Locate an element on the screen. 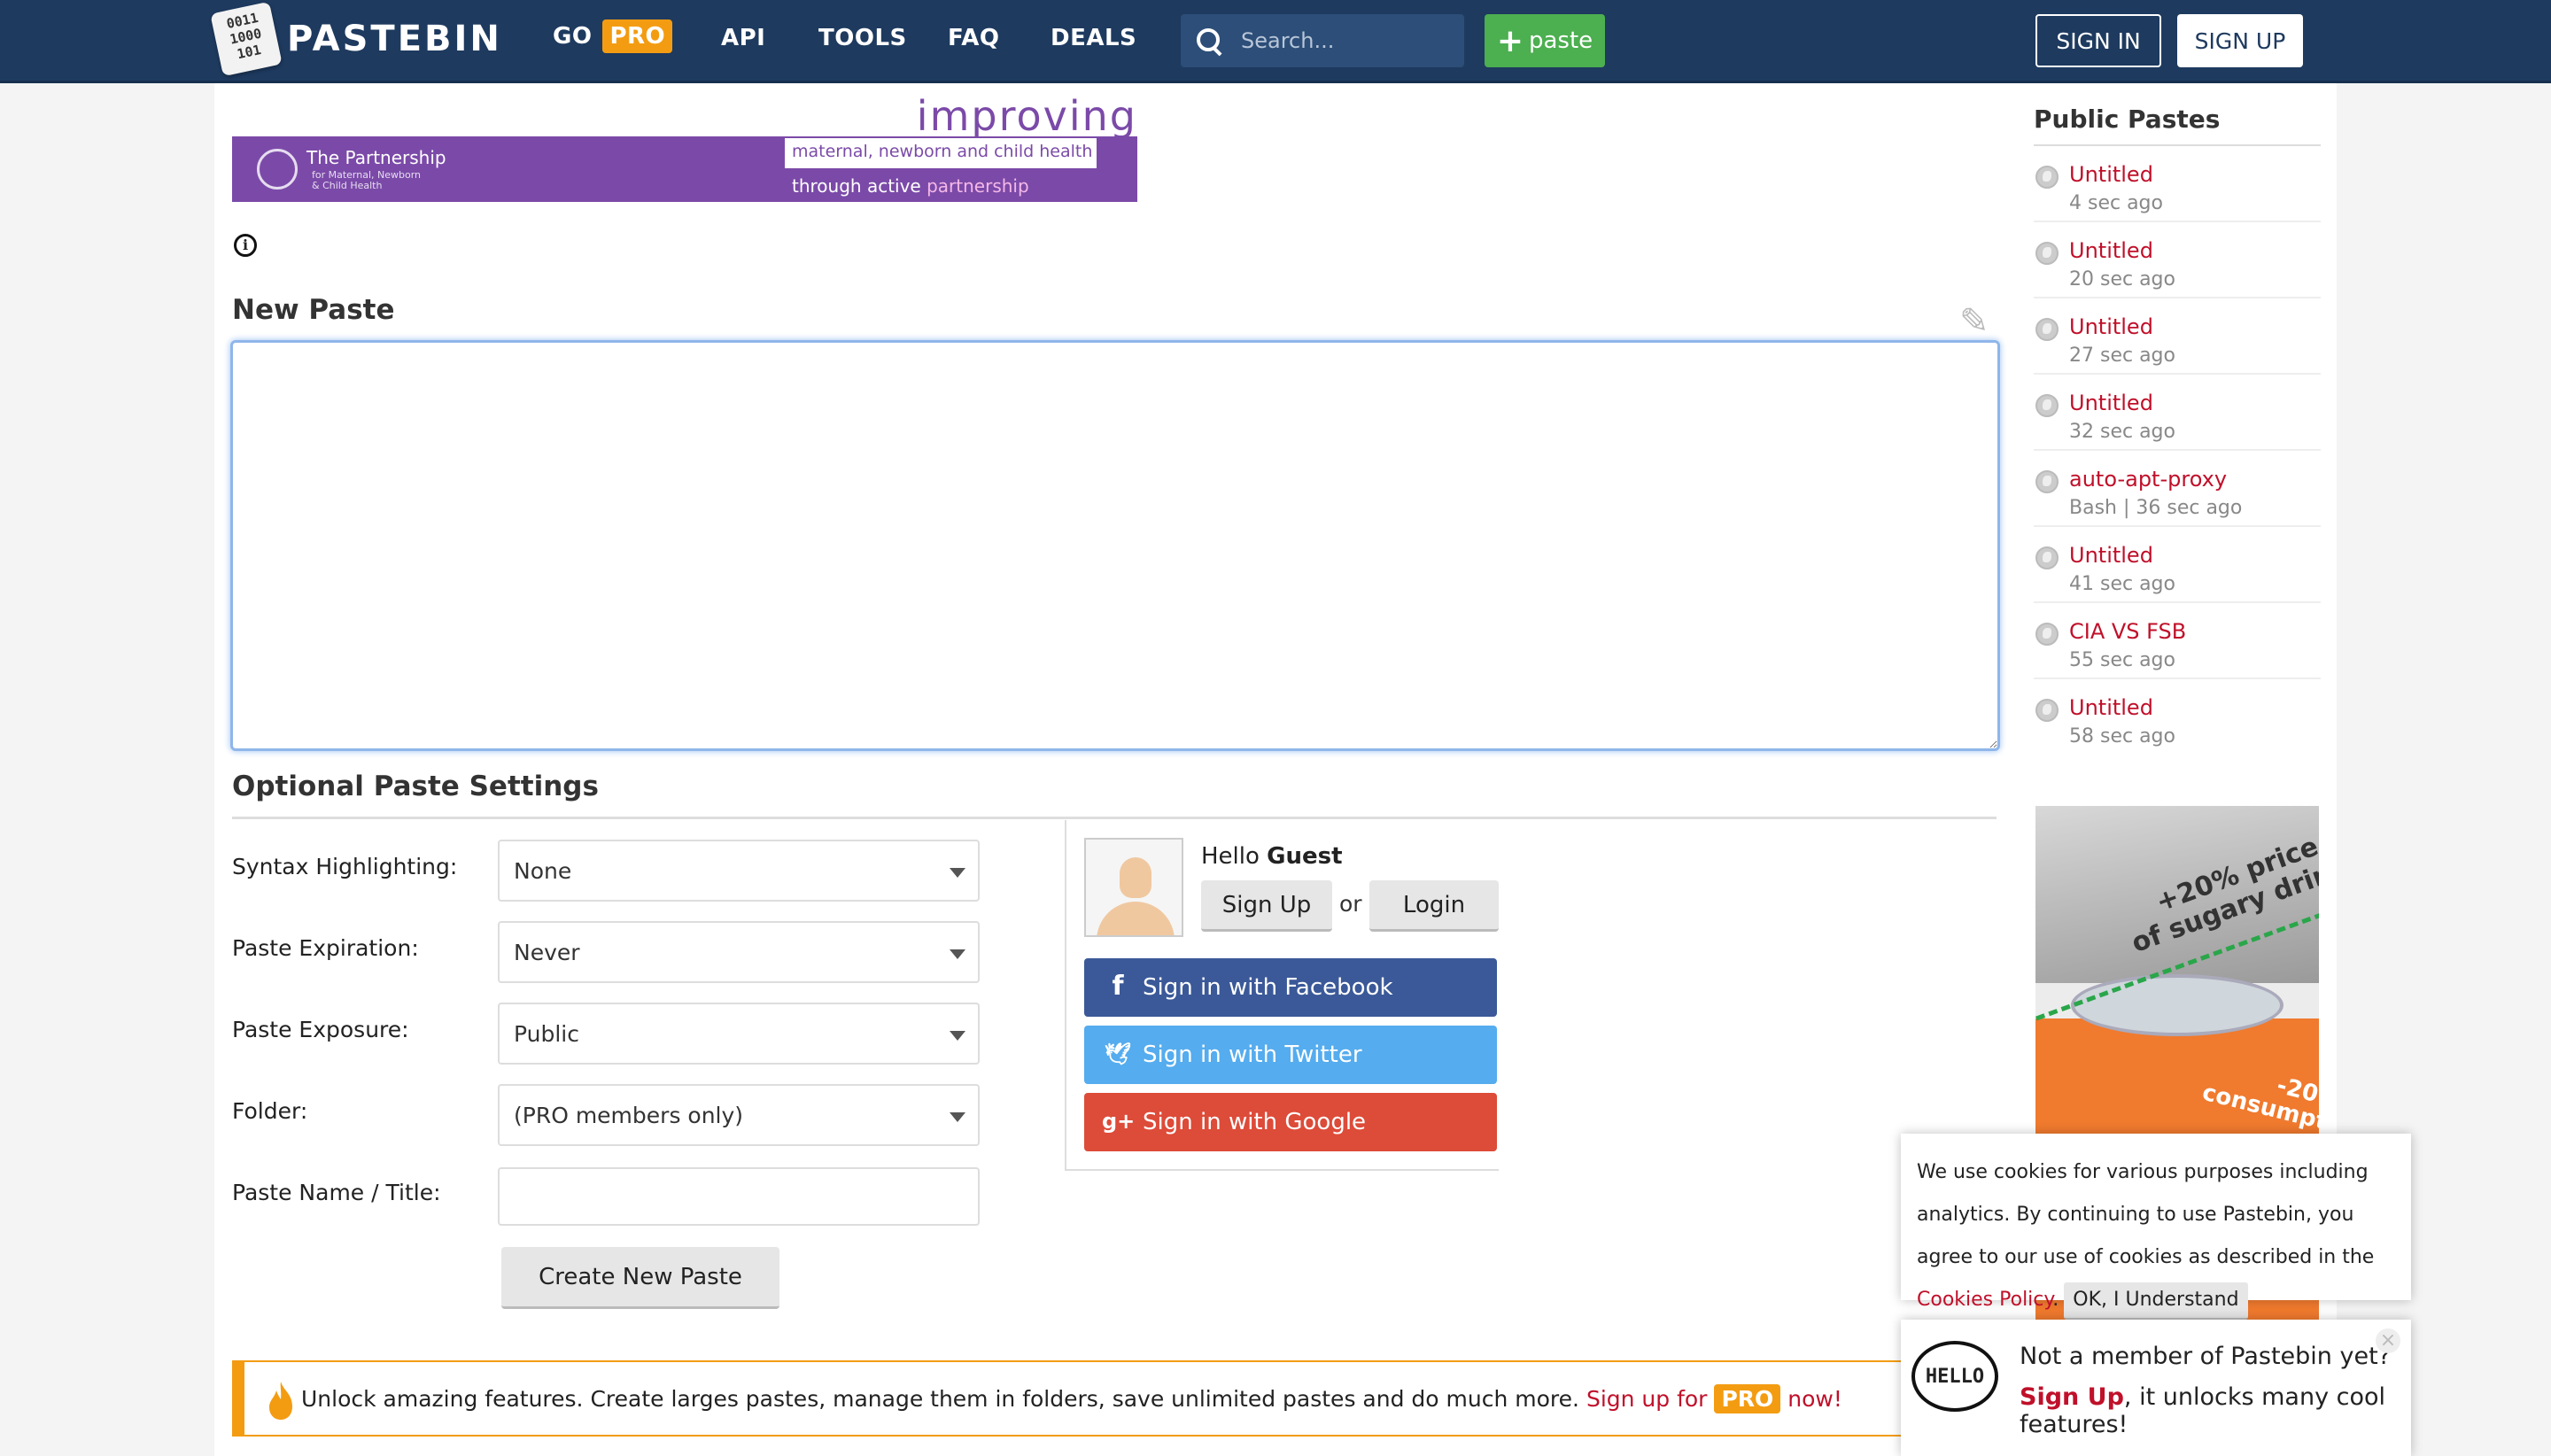 Image resolution: width=2551 pixels, height=1456 pixels. search-box is located at coordinates (1322, 40).